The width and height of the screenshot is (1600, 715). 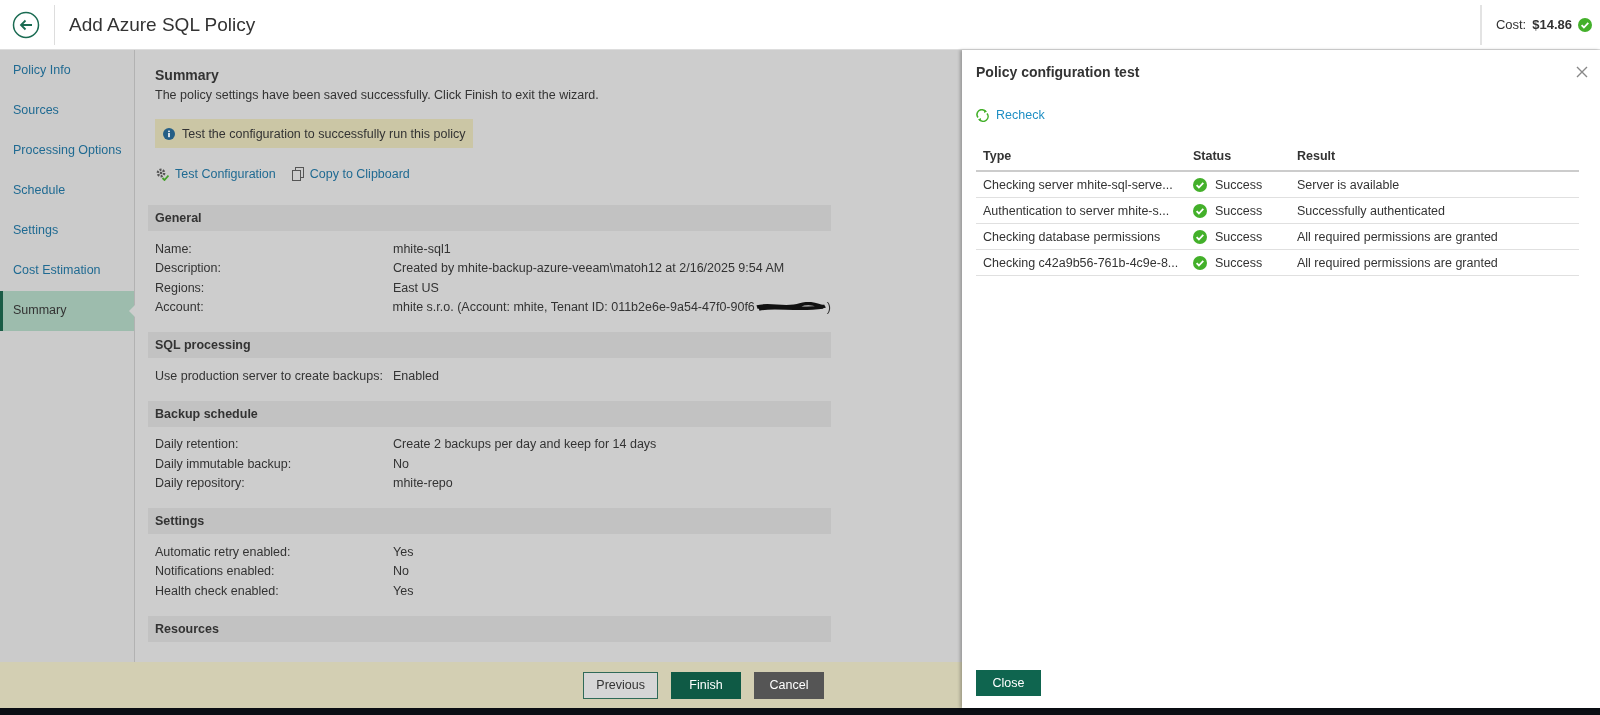 What do you see at coordinates (706, 685) in the screenshot?
I see `finish-button: Finish` at bounding box center [706, 685].